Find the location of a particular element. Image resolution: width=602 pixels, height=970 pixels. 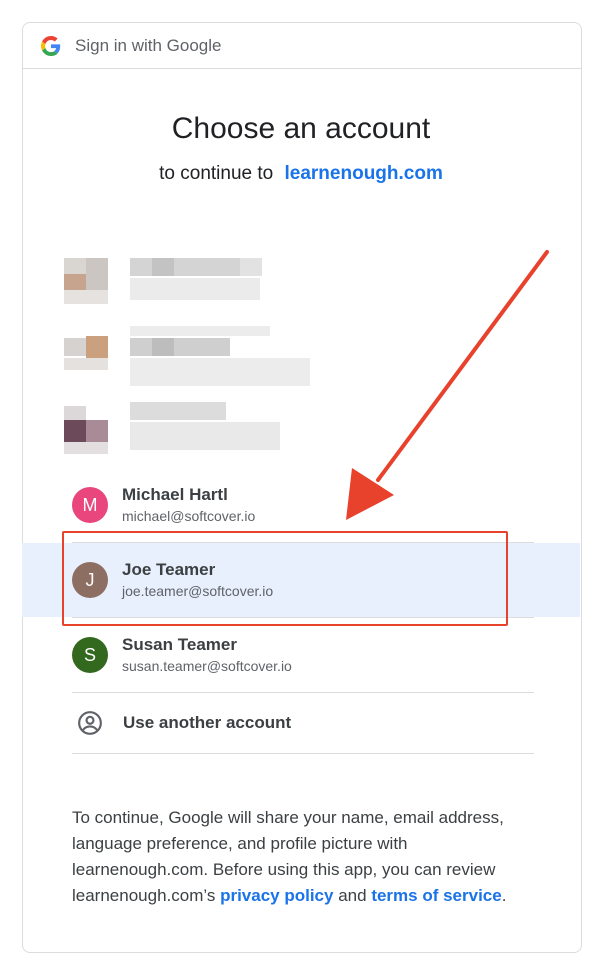

privacy-policy-link: privacy policy is located at coordinates (276, 895).